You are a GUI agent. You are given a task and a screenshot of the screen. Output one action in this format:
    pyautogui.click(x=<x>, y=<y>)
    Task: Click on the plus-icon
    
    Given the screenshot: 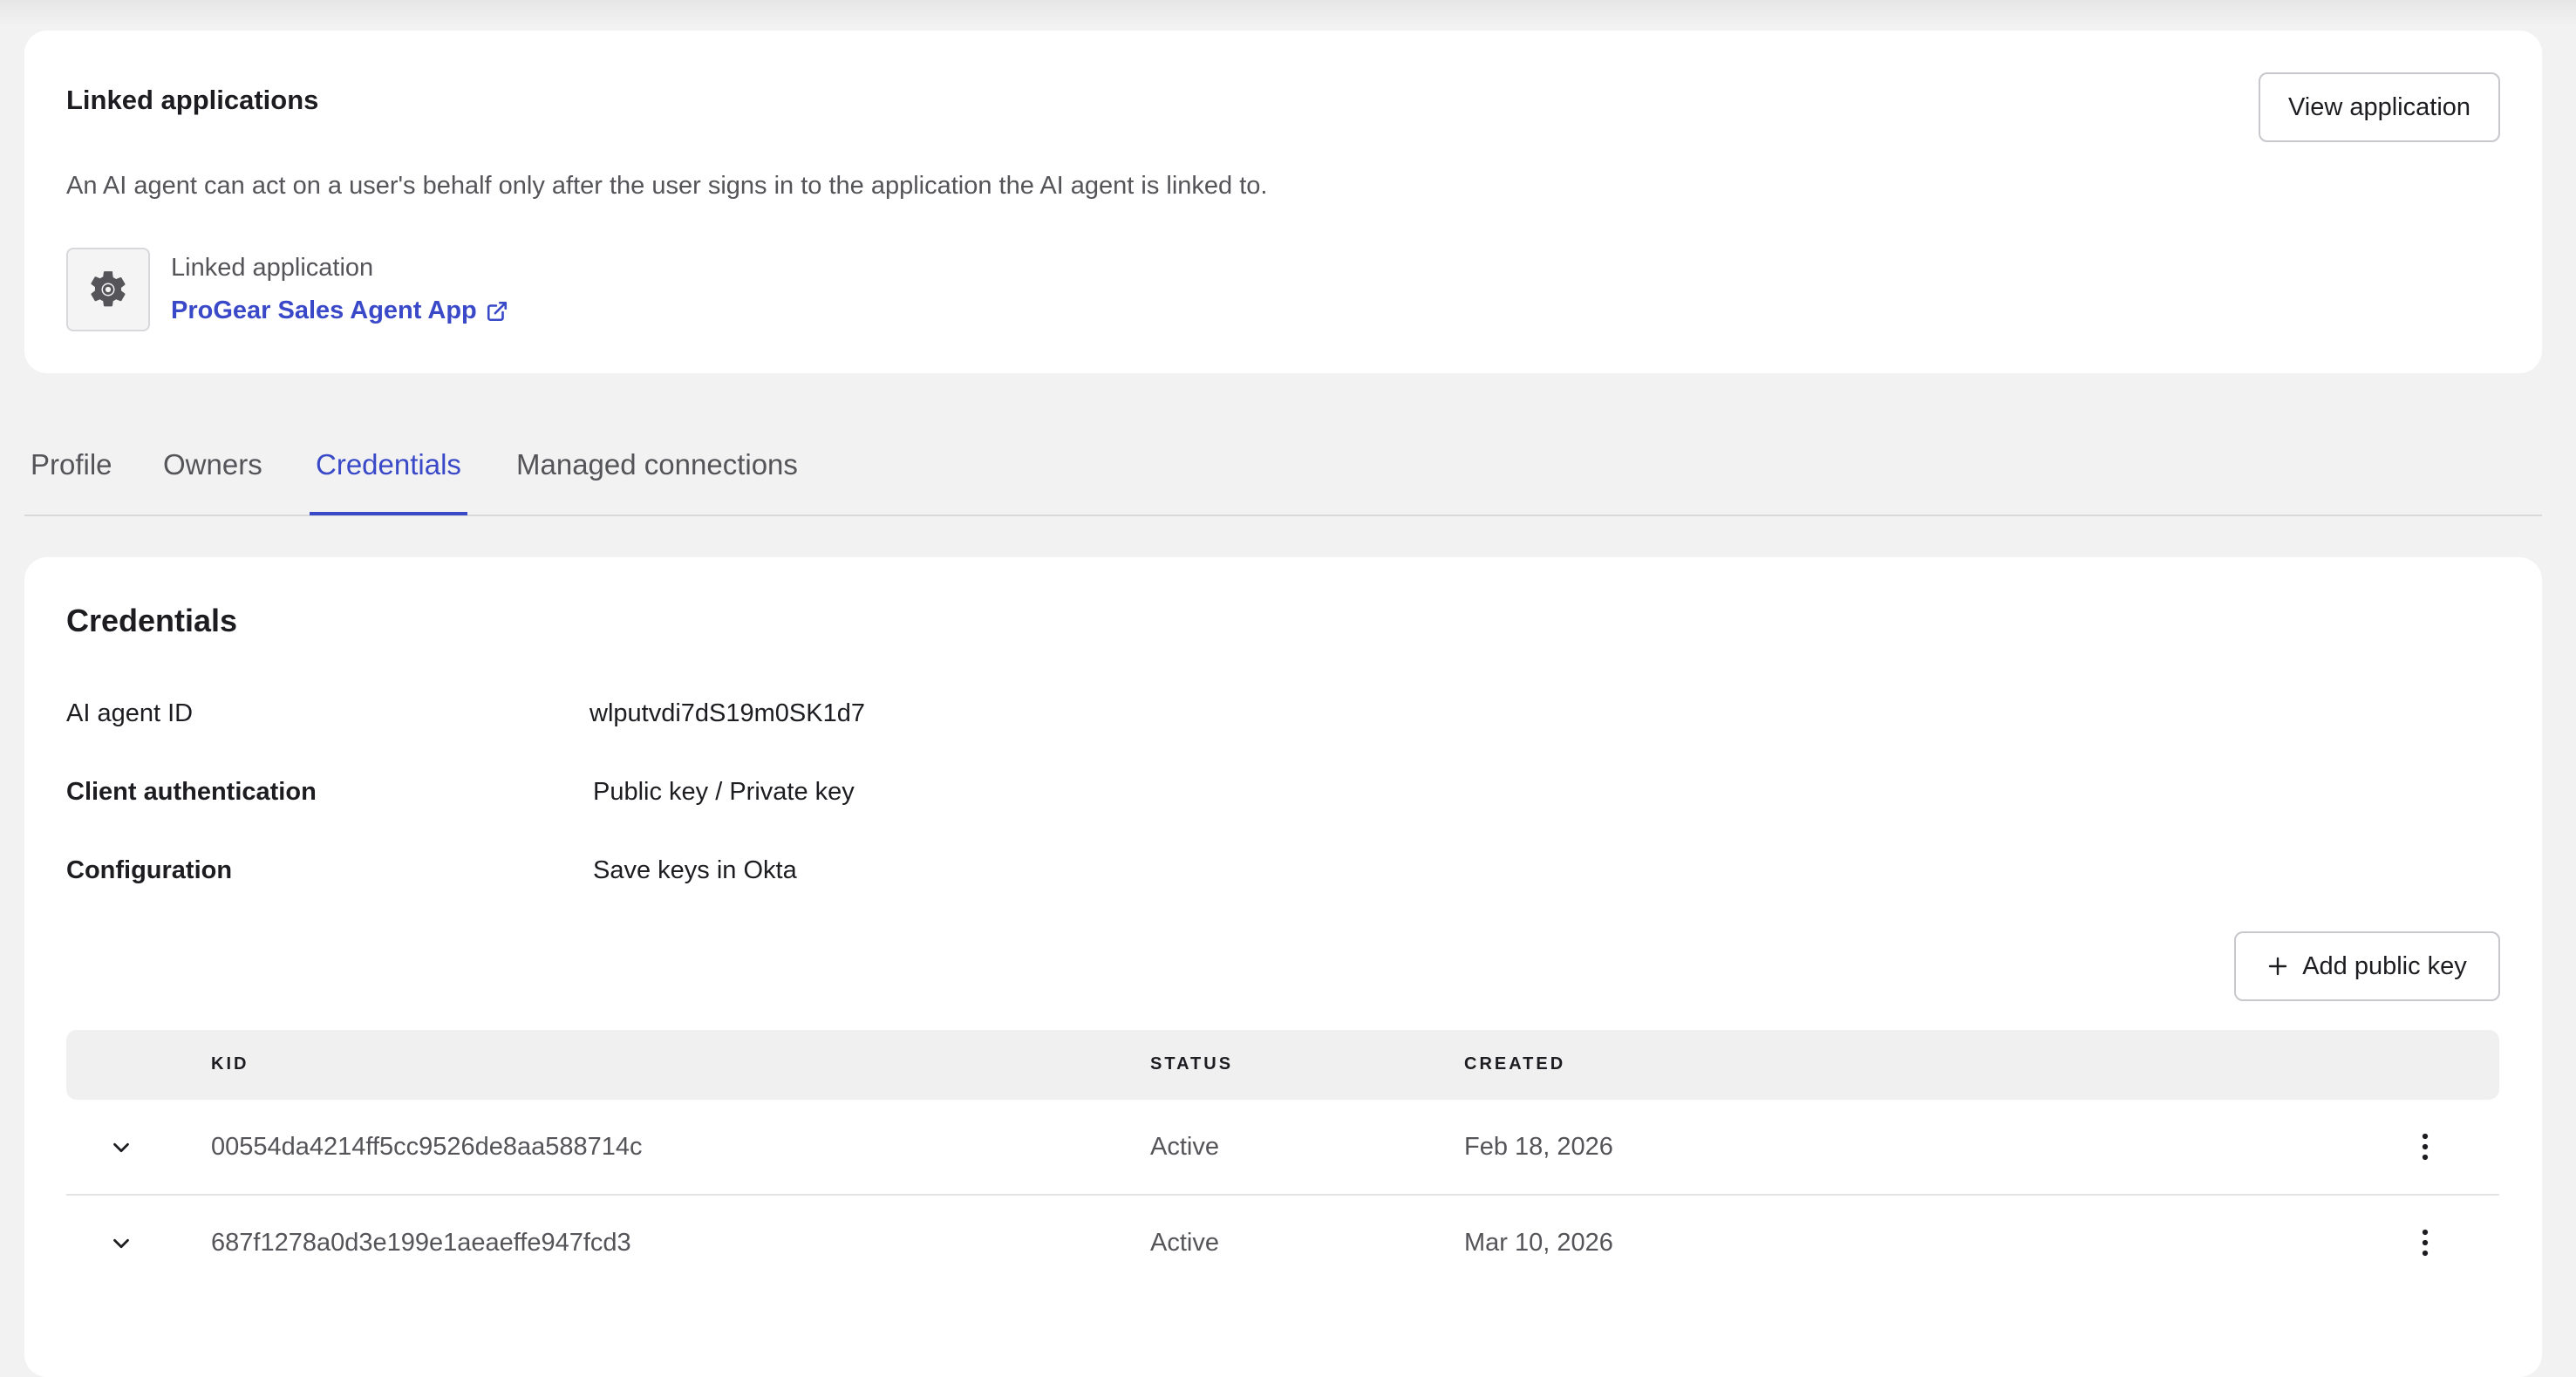 What is the action you would take?
    pyautogui.click(x=2277, y=966)
    